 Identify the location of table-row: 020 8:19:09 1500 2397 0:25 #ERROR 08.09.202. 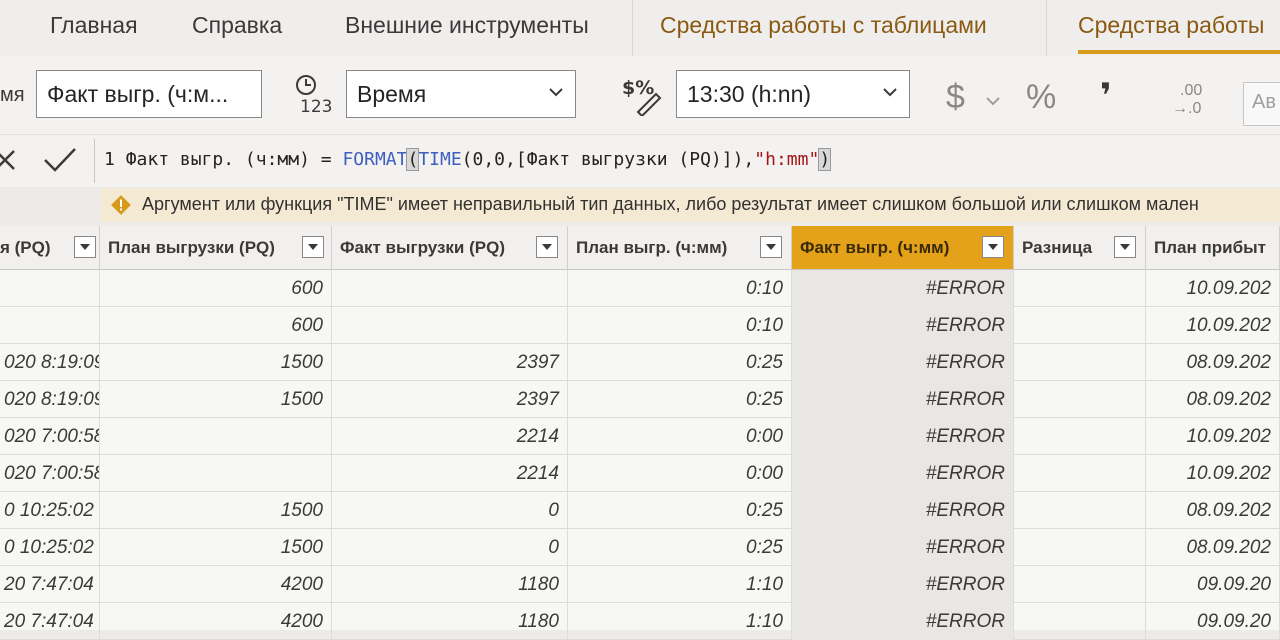
(640, 362).